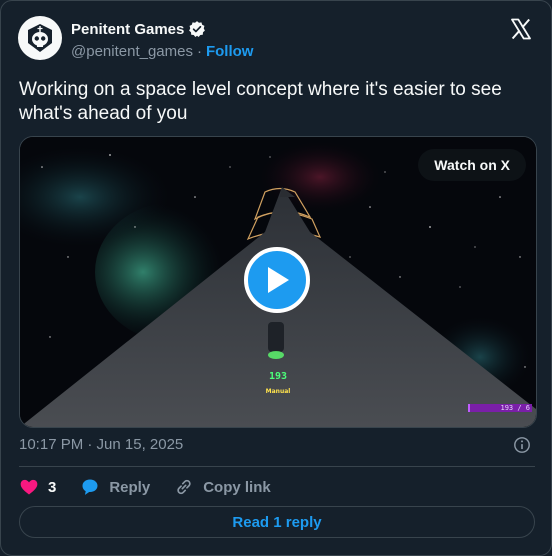 The image size is (552, 556). I want to click on divider, so click(277, 466).